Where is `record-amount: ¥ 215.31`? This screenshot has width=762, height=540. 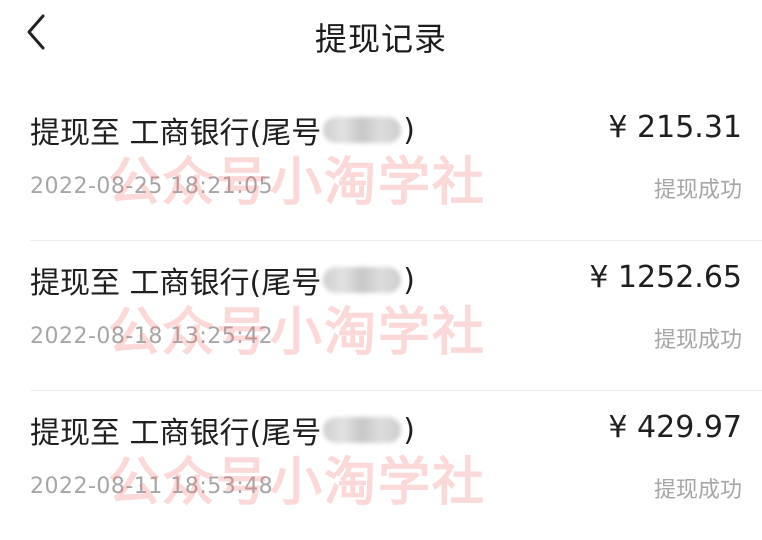 record-amount: ¥ 215.31 is located at coordinates (675, 127).